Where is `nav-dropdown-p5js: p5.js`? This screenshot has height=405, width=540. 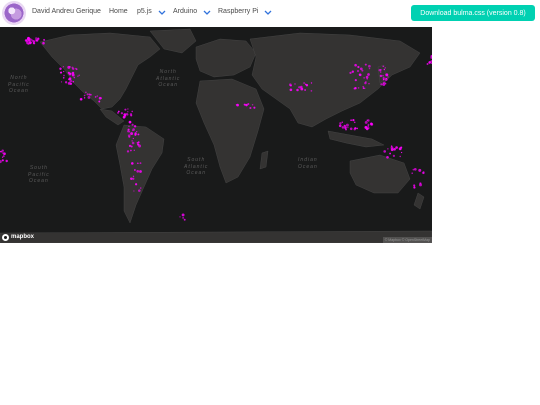 nav-dropdown-p5js: p5.js is located at coordinates (151, 11).